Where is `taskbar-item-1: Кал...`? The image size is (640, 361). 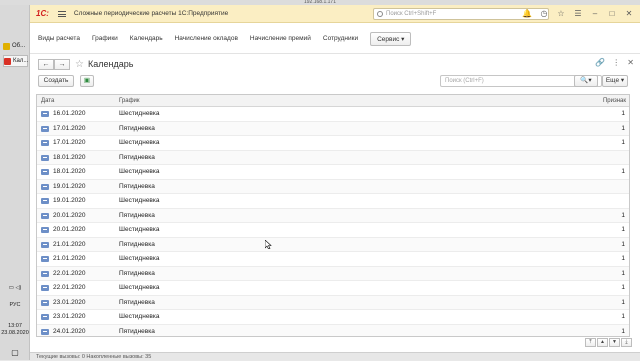
taskbar-item-1: Кал... is located at coordinates (15, 61).